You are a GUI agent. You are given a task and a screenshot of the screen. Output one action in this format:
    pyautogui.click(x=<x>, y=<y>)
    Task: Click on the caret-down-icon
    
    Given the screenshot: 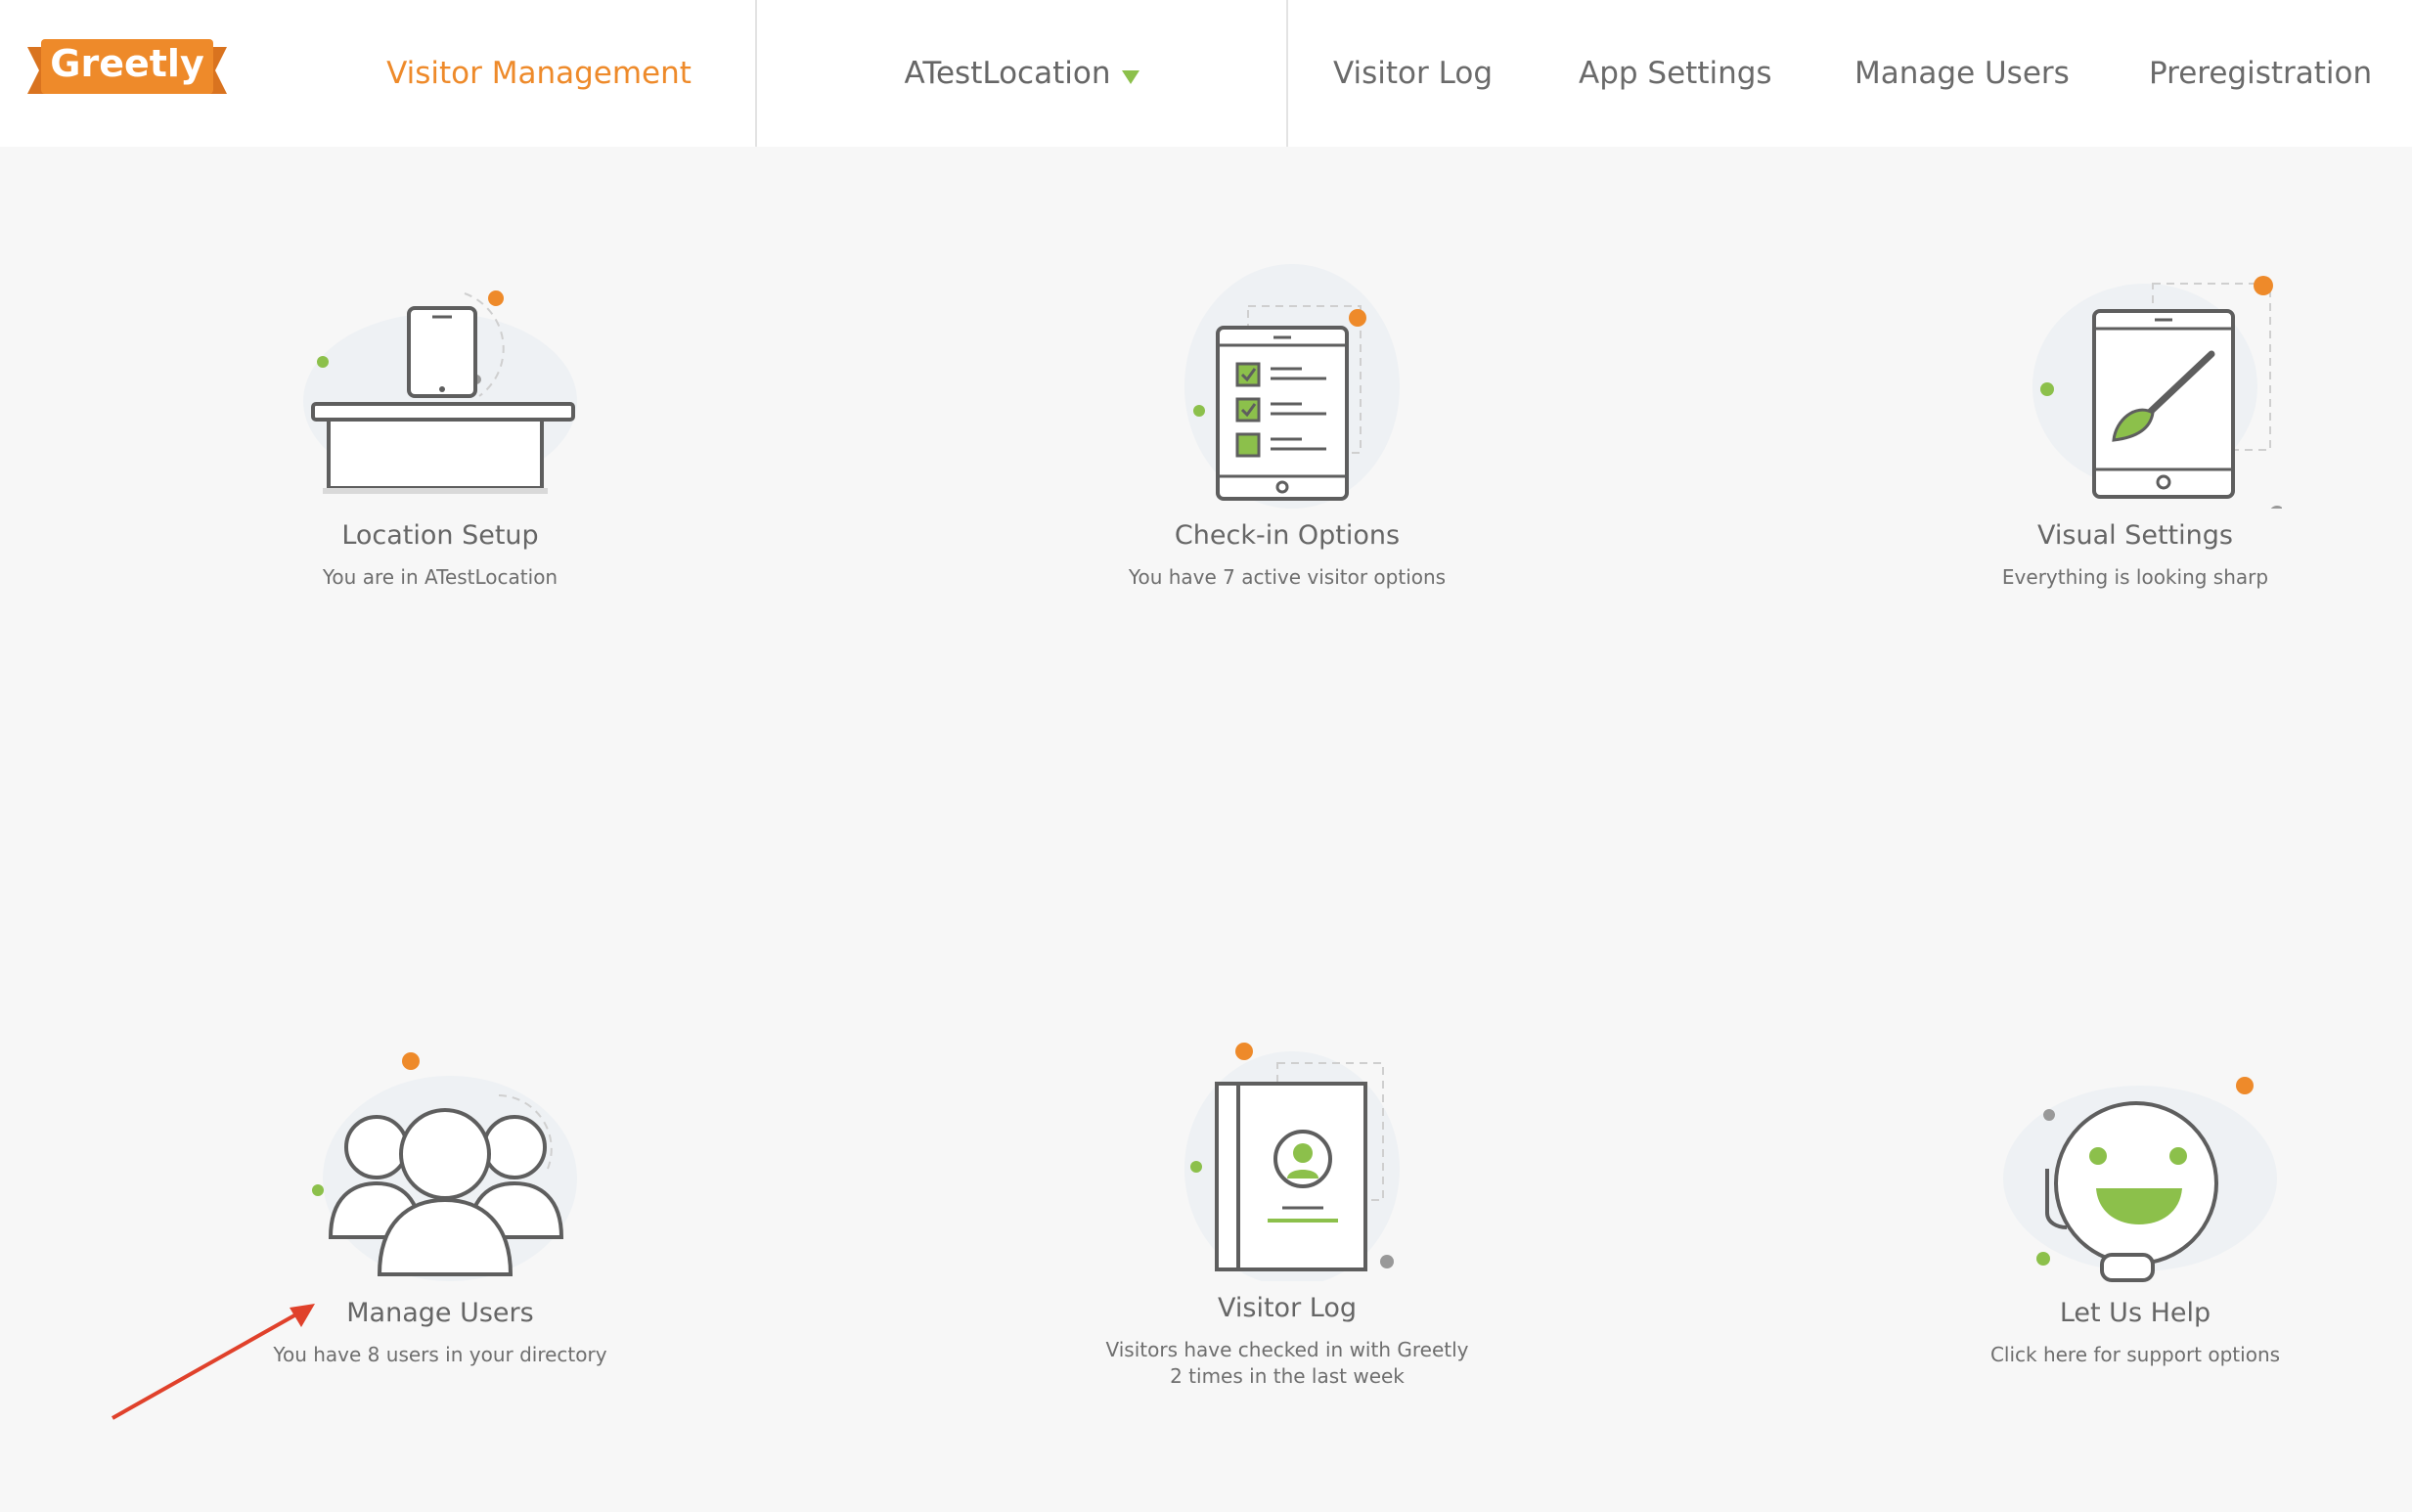 What is the action you would take?
    pyautogui.click(x=1131, y=77)
    